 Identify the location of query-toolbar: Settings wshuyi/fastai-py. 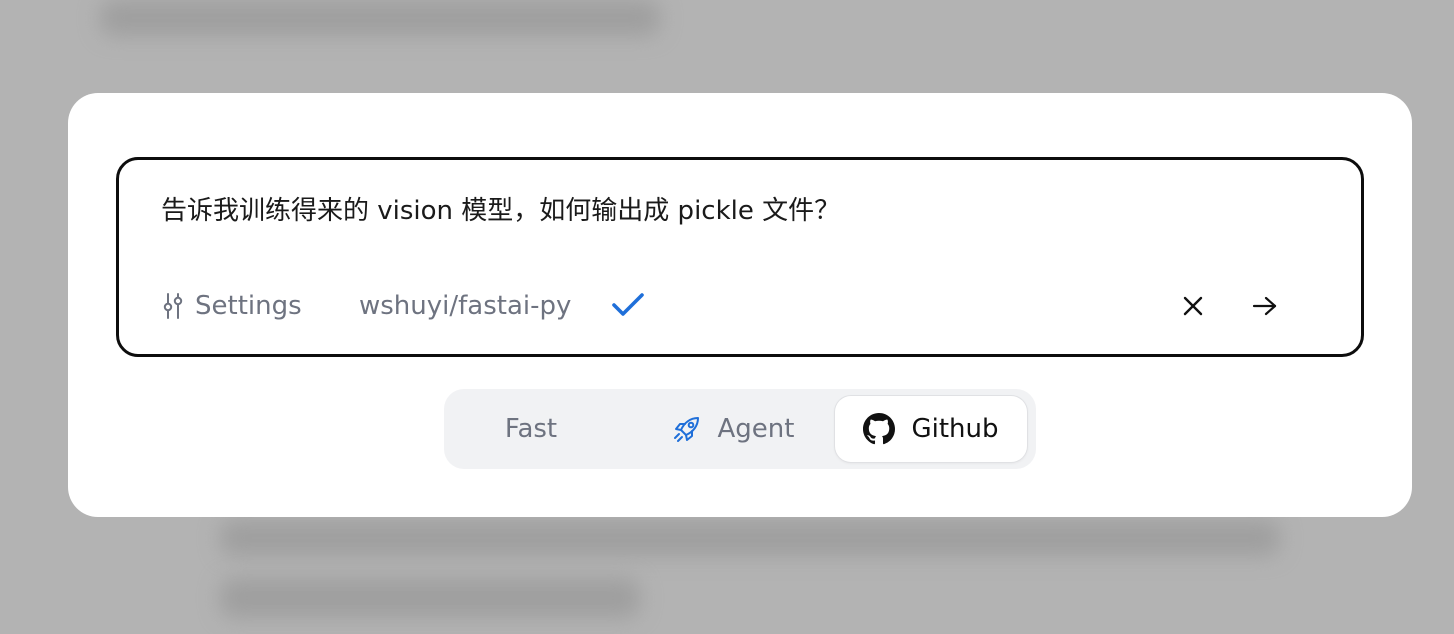
(740, 306).